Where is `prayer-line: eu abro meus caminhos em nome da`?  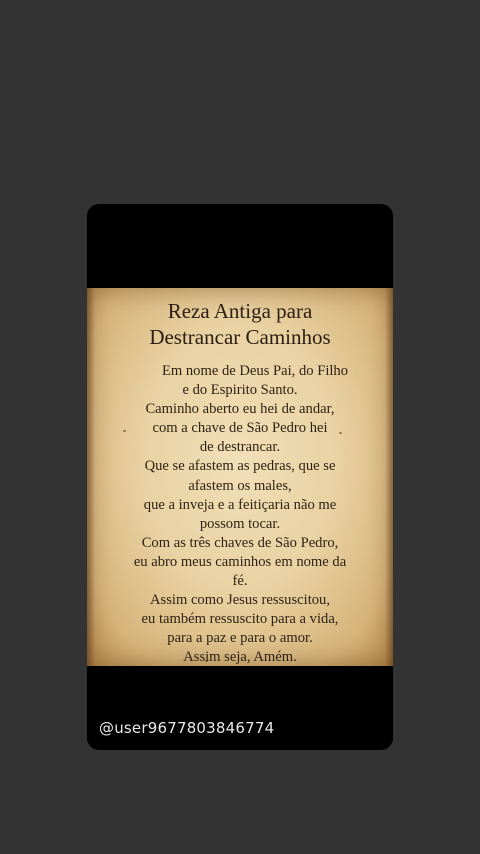 prayer-line: eu abro meus caminhos em nome da is located at coordinates (240, 561).